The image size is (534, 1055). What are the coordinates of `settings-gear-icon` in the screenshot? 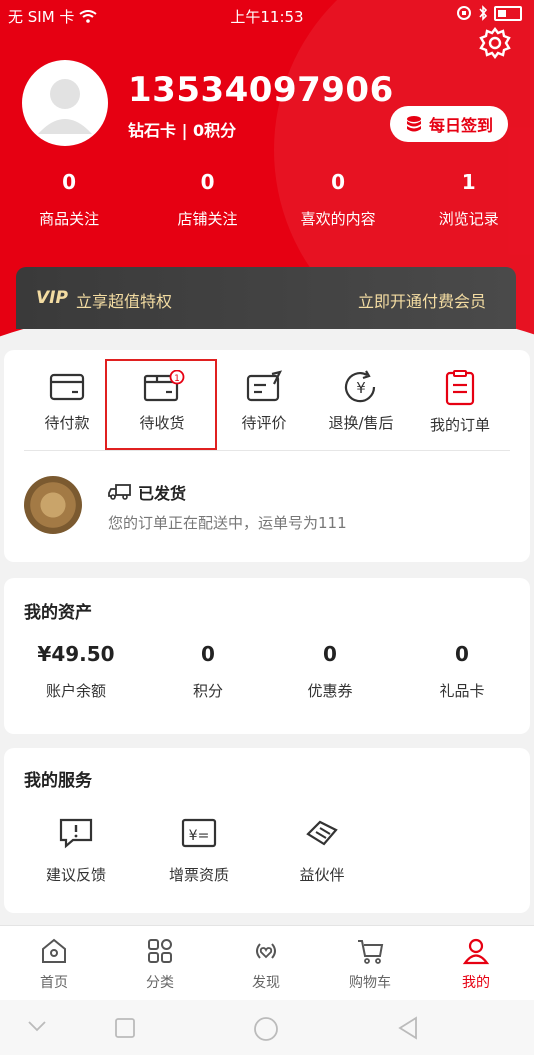 It's located at (495, 43).